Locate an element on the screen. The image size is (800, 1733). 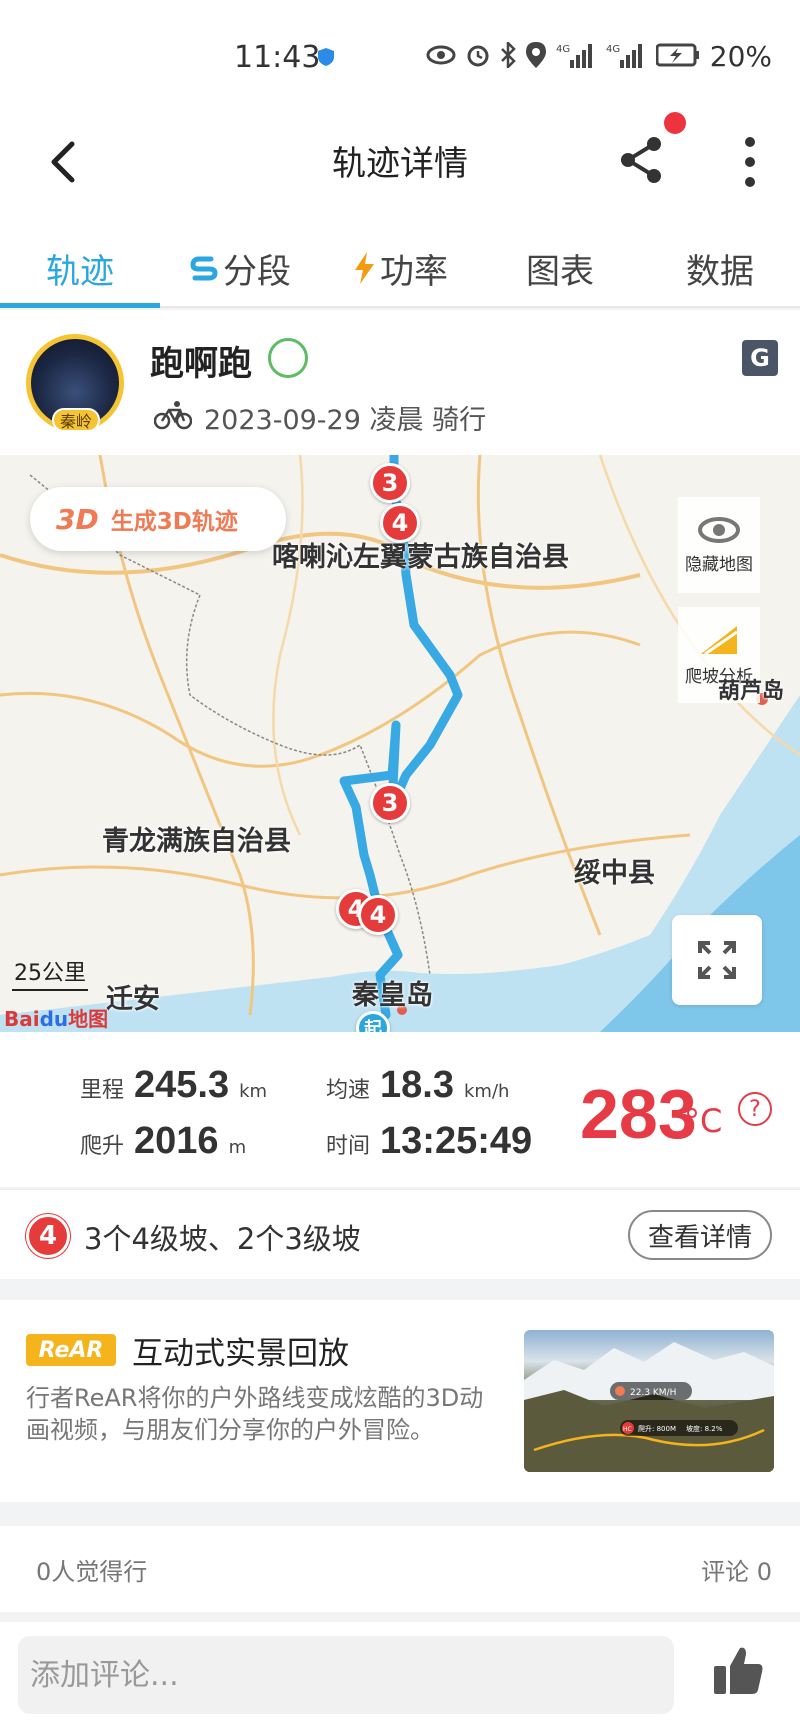
share-icon is located at coordinates (642, 160).